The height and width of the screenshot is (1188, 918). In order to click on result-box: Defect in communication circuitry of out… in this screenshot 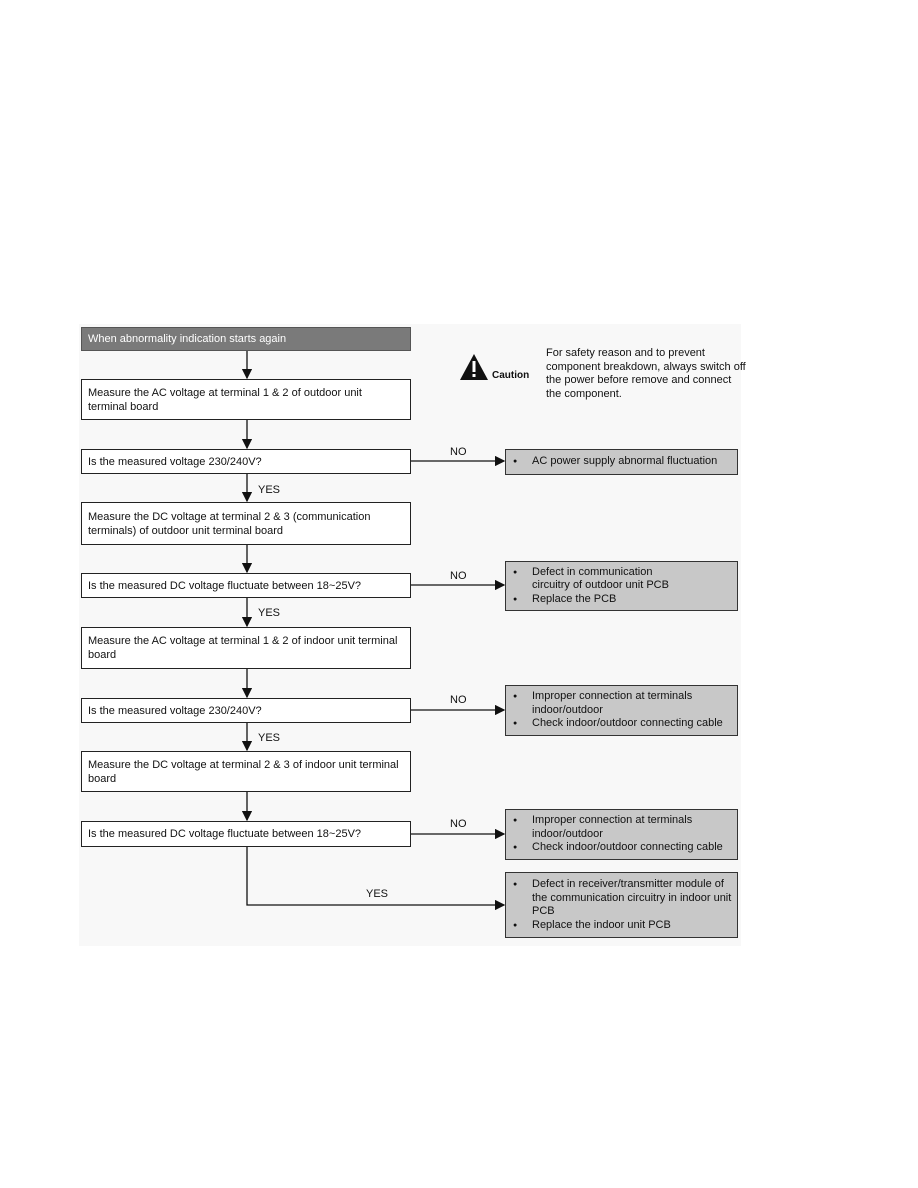, I will do `click(621, 586)`.